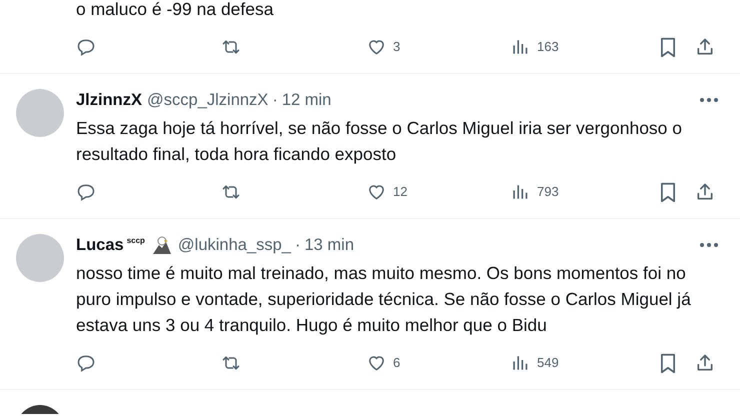  I want to click on user-handle: @lukinha_ssp_, so click(234, 245).